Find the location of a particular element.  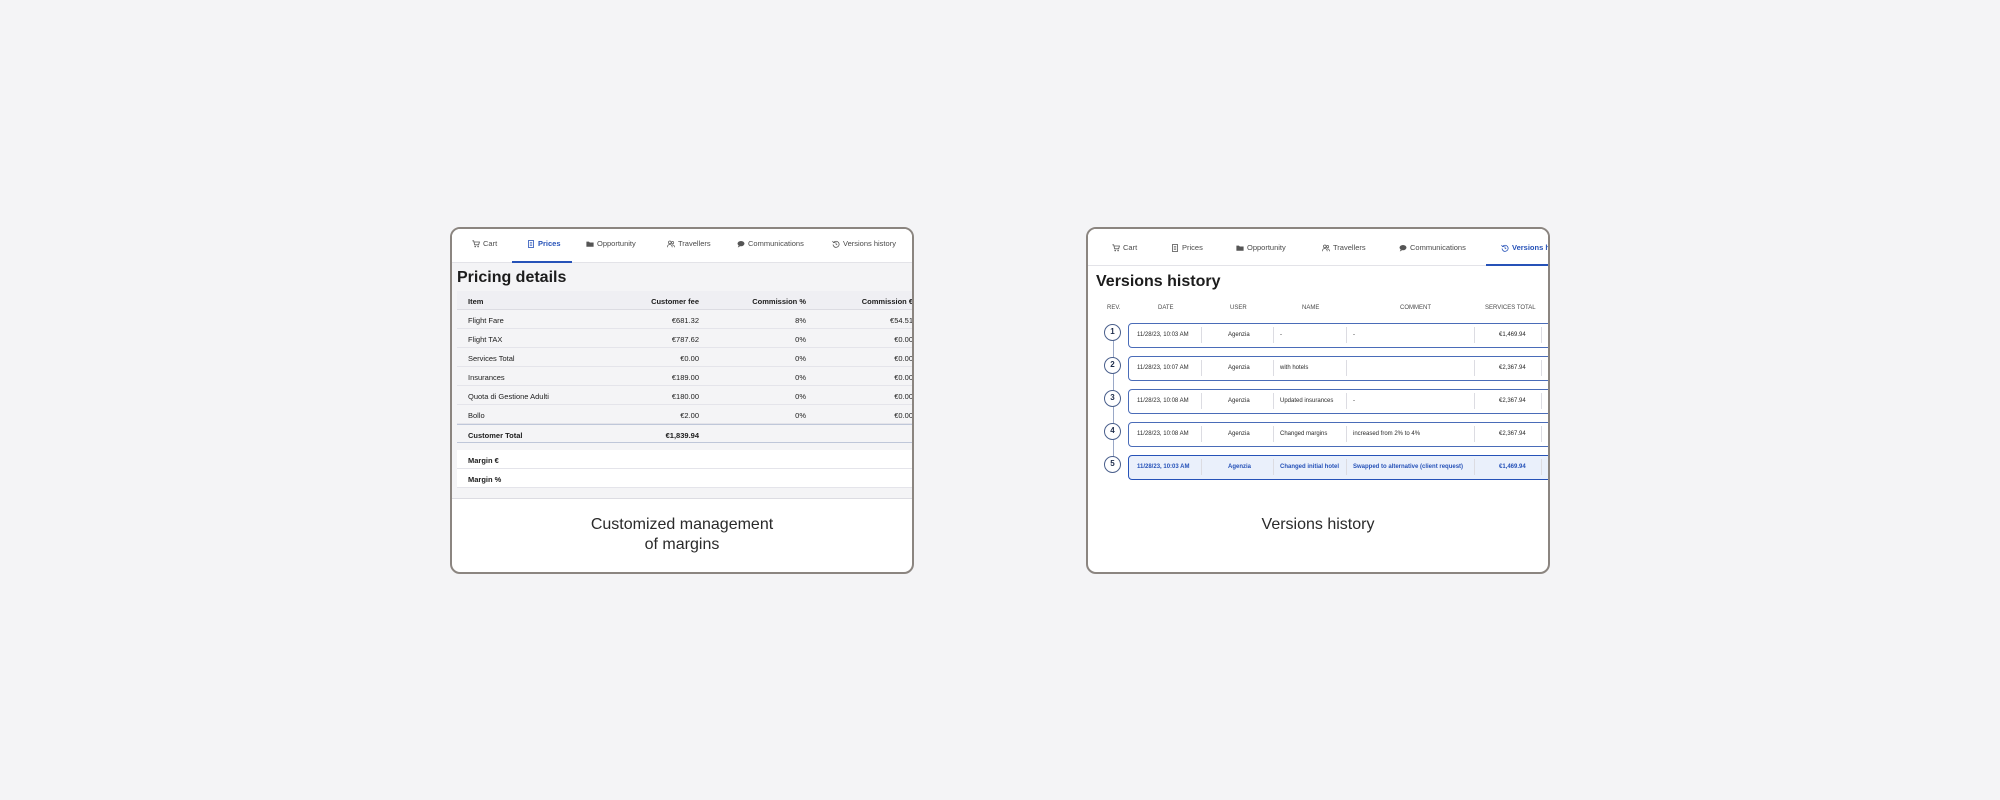

revision-badge: 3 is located at coordinates (1112, 398).